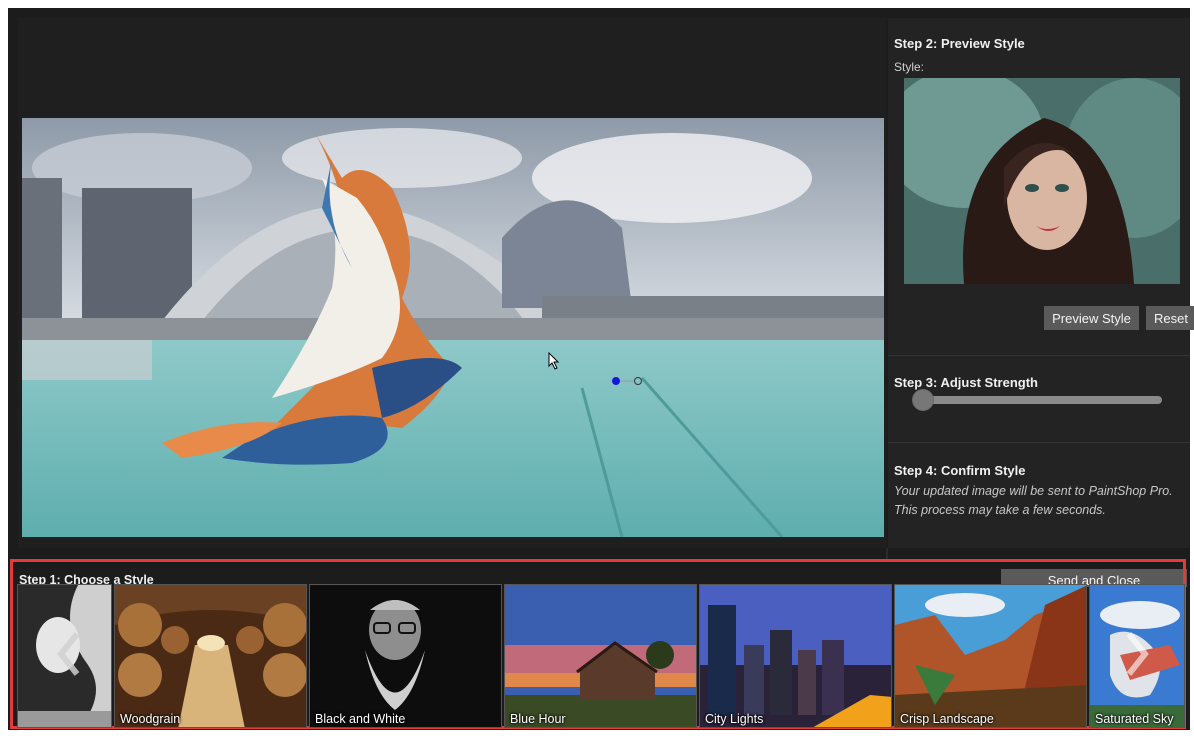 Image resolution: width=1194 pixels, height=736 pixels. I want to click on strength-slider-track, so click(1043, 400).